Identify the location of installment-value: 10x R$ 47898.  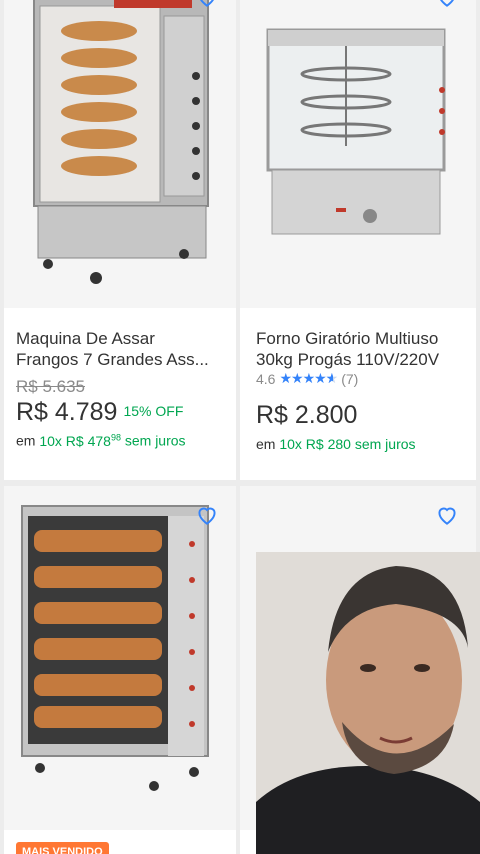
(80, 440).